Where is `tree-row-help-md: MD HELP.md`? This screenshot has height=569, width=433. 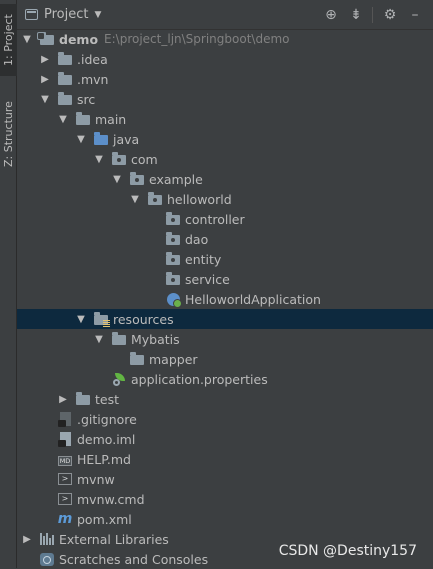 tree-row-help-md: MD HELP.md is located at coordinates (225, 459).